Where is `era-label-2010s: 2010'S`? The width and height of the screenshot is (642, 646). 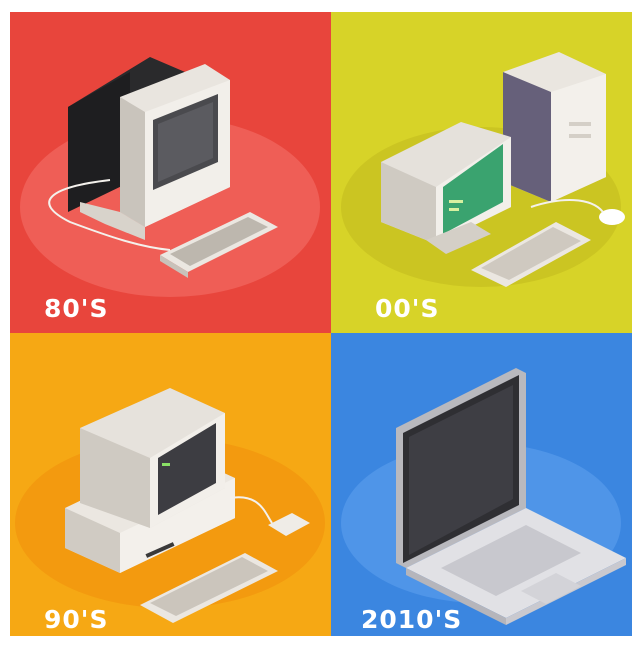 era-label-2010s: 2010'S is located at coordinates (412, 619).